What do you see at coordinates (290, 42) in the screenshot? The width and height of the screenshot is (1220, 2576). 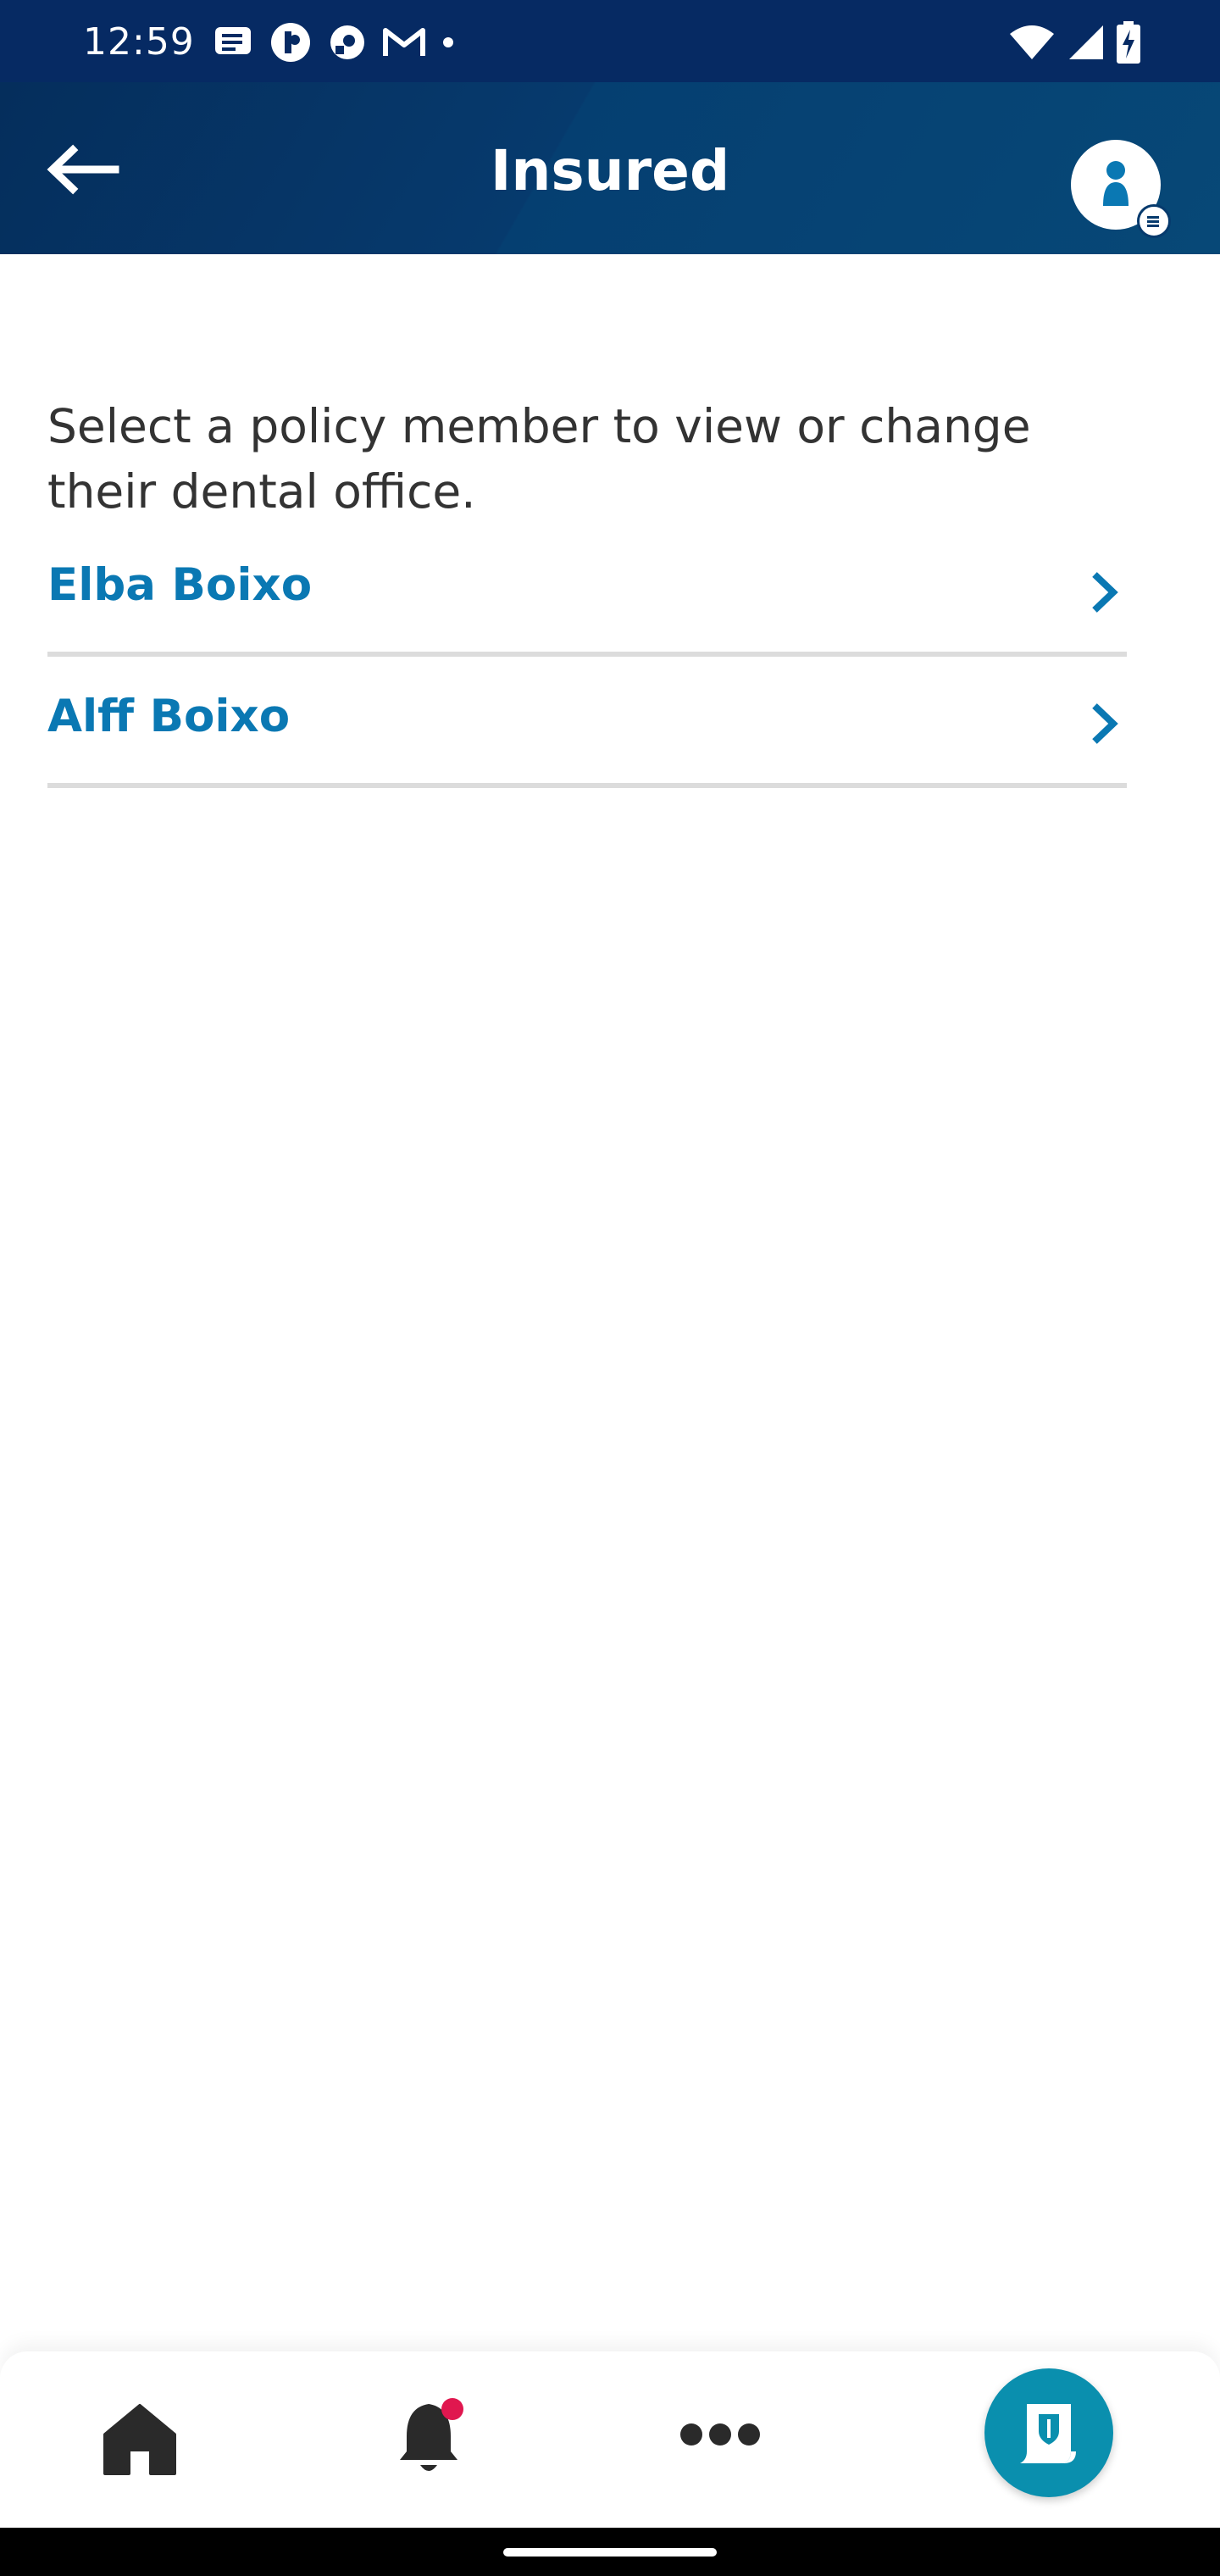 I see `notification-app-icon` at bounding box center [290, 42].